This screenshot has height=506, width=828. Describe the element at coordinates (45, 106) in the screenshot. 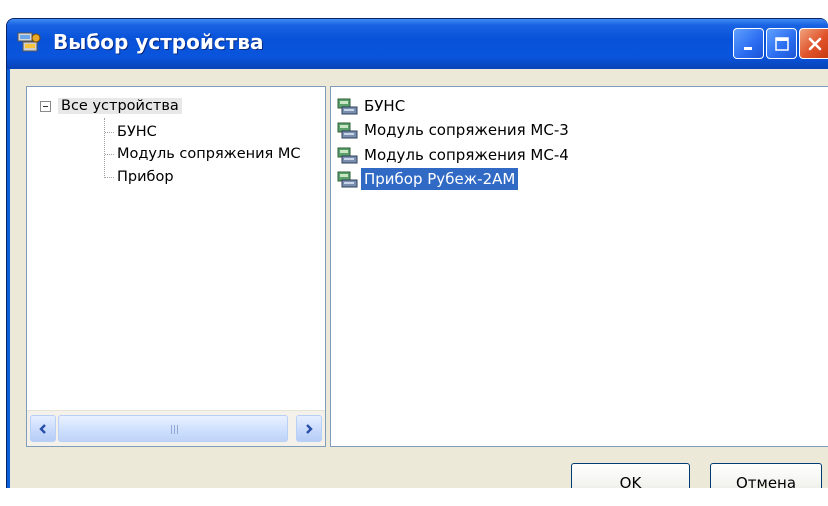

I see `collapse-toggle-icon` at that location.